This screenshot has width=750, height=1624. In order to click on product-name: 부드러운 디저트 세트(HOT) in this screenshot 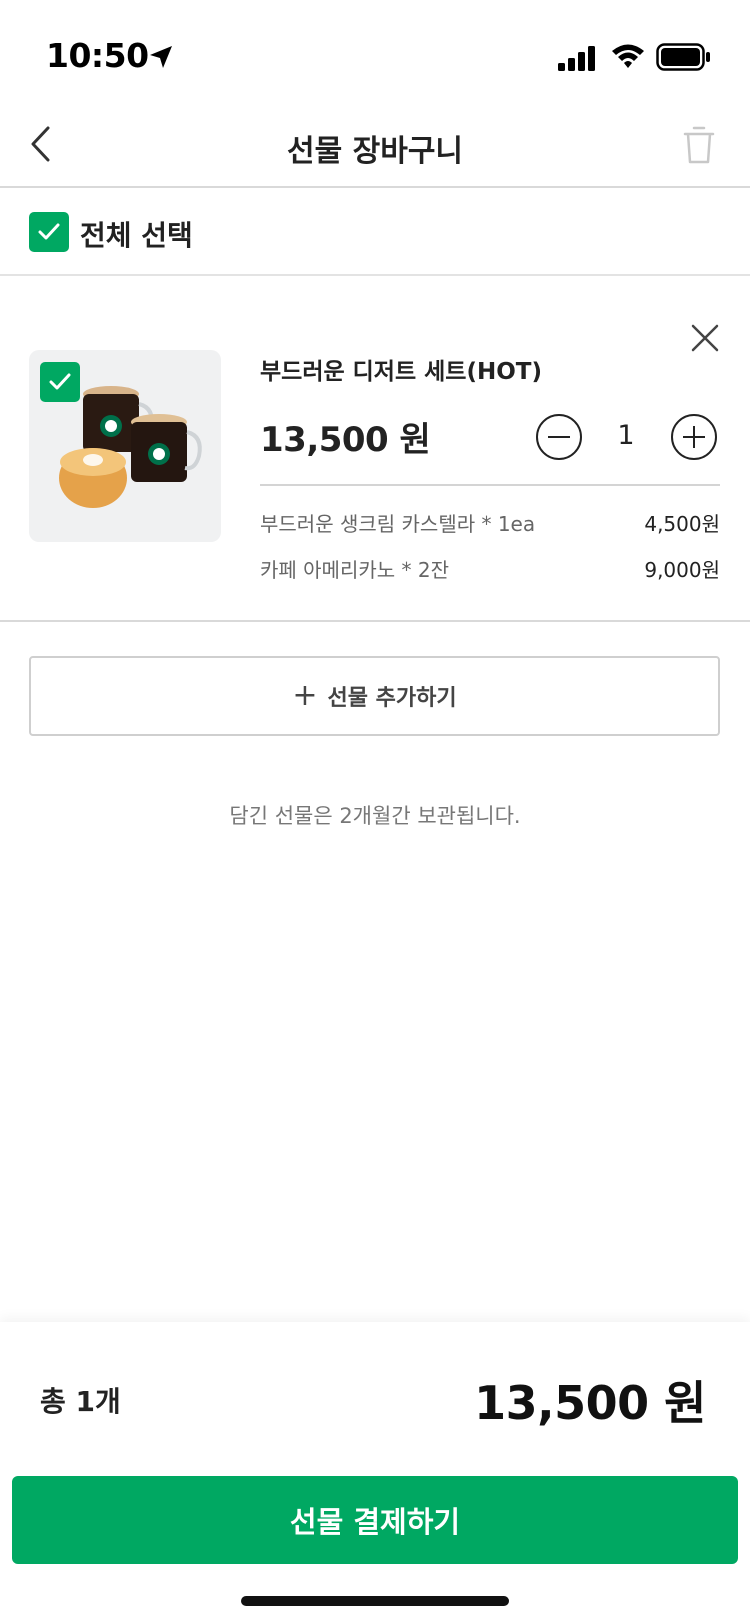, I will do `click(401, 372)`.